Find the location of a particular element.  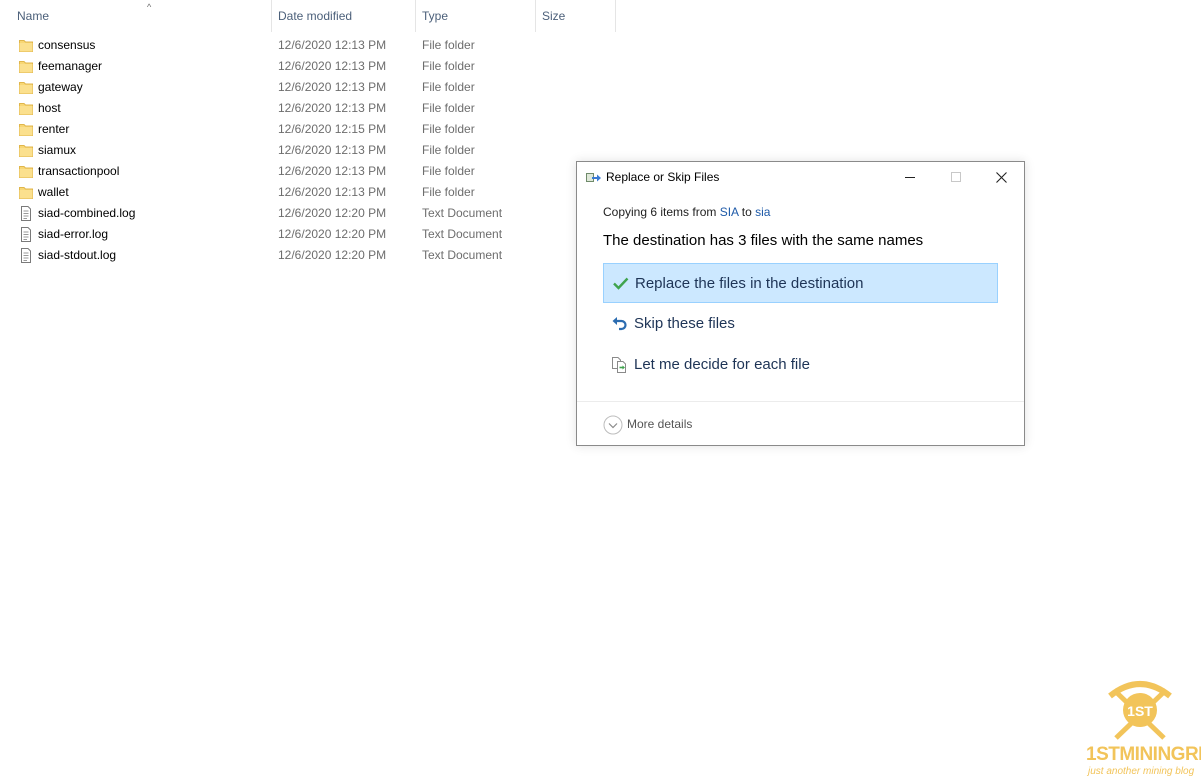

replace-files-label: Replace the files in the destination is located at coordinates (749, 283).